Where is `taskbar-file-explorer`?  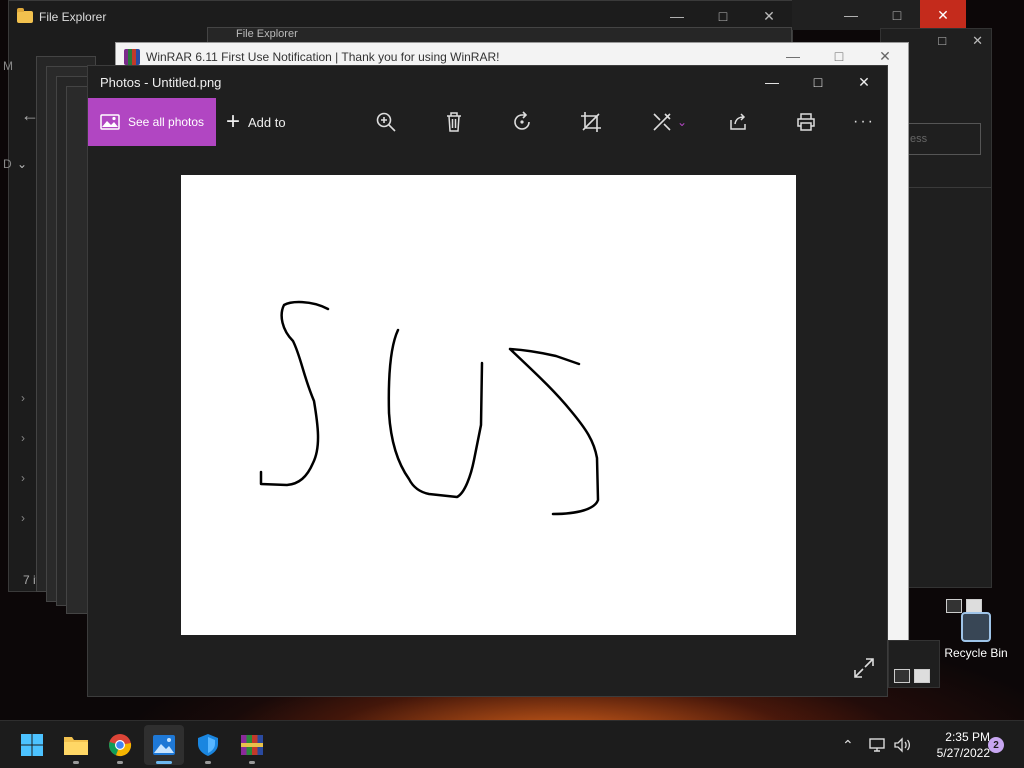 taskbar-file-explorer is located at coordinates (76, 745).